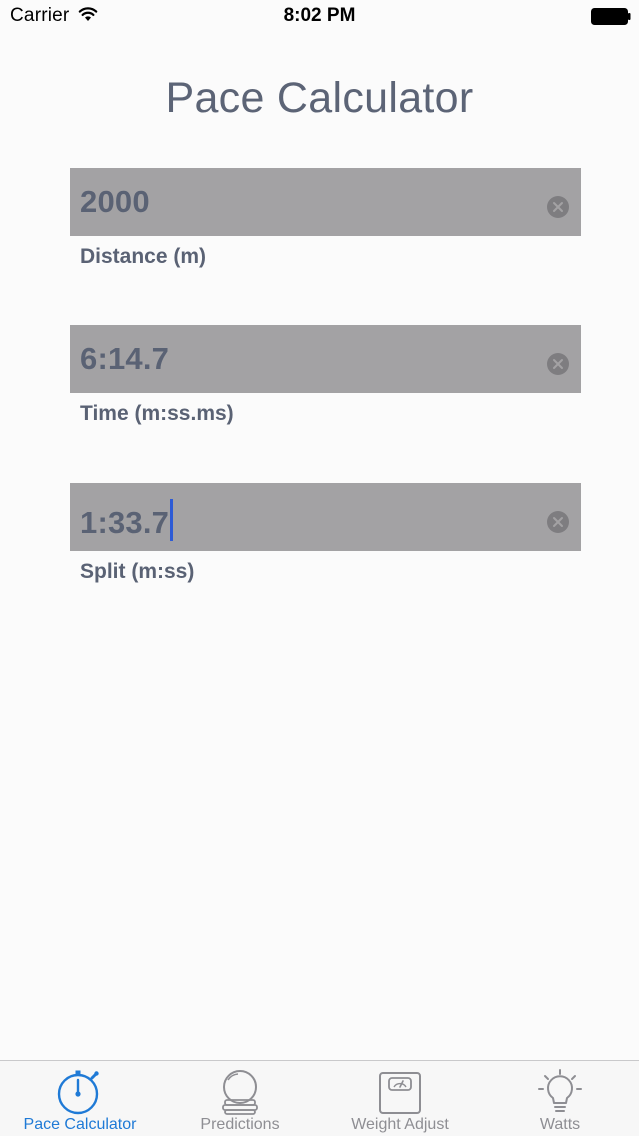  What do you see at coordinates (115, 202) in the screenshot?
I see `distance-value: 2000` at bounding box center [115, 202].